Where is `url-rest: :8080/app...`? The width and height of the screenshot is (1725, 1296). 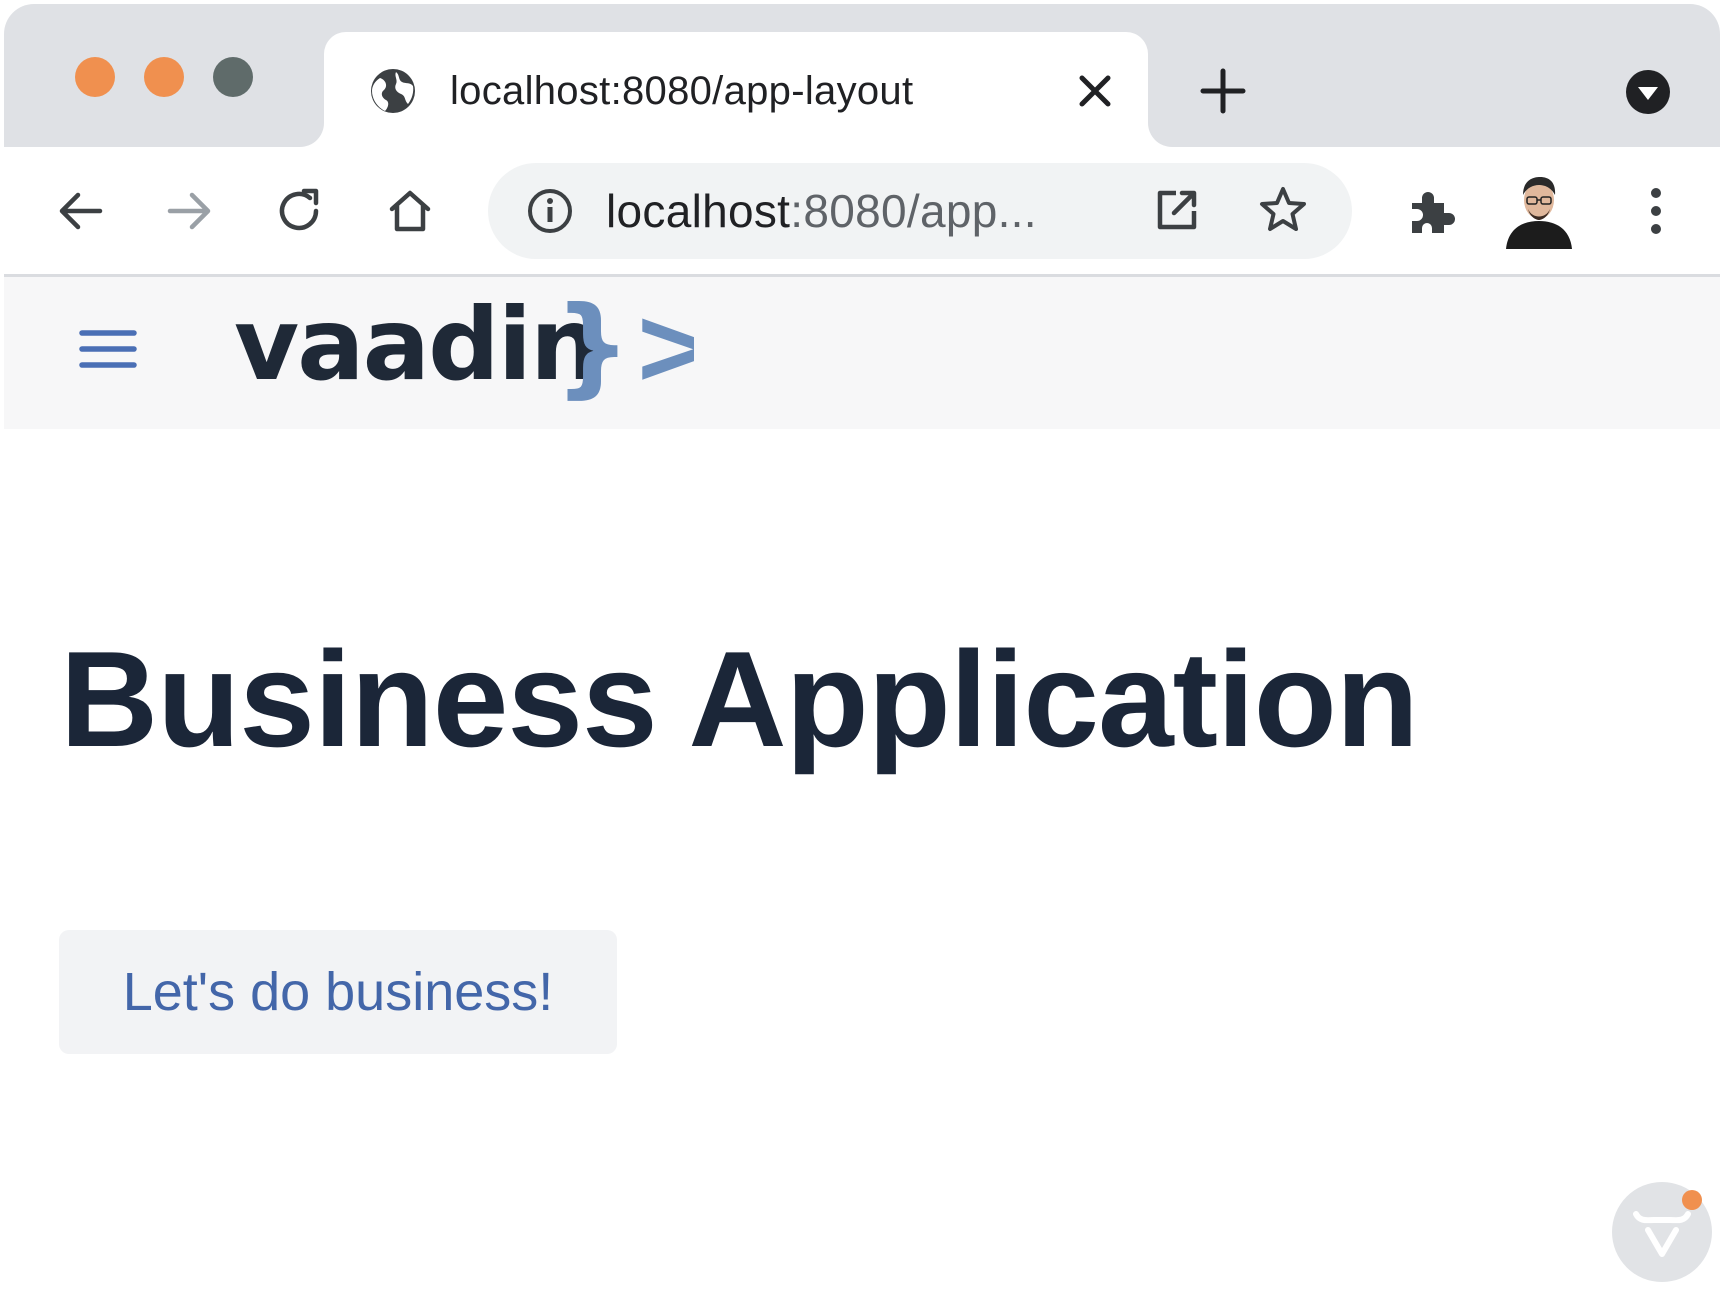
url-rest: :8080/app... is located at coordinates (913, 211).